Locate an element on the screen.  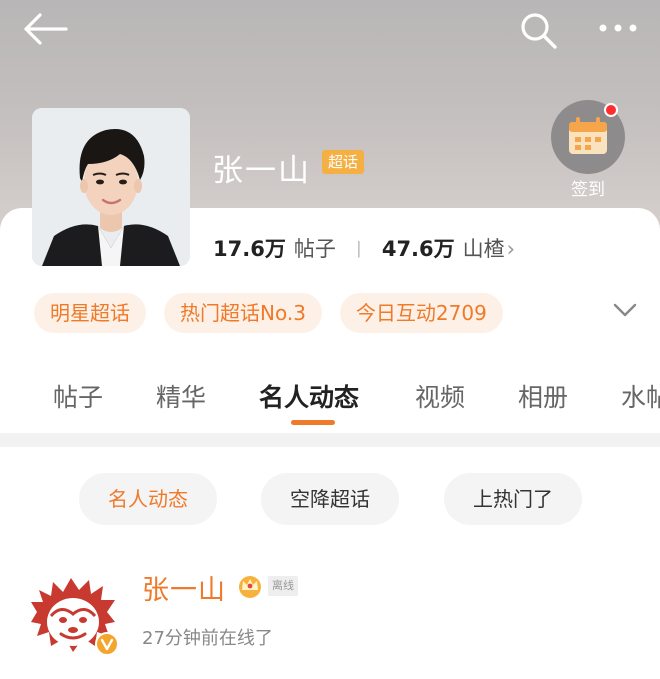
checkin-label: 签到 is located at coordinates (588, 190).